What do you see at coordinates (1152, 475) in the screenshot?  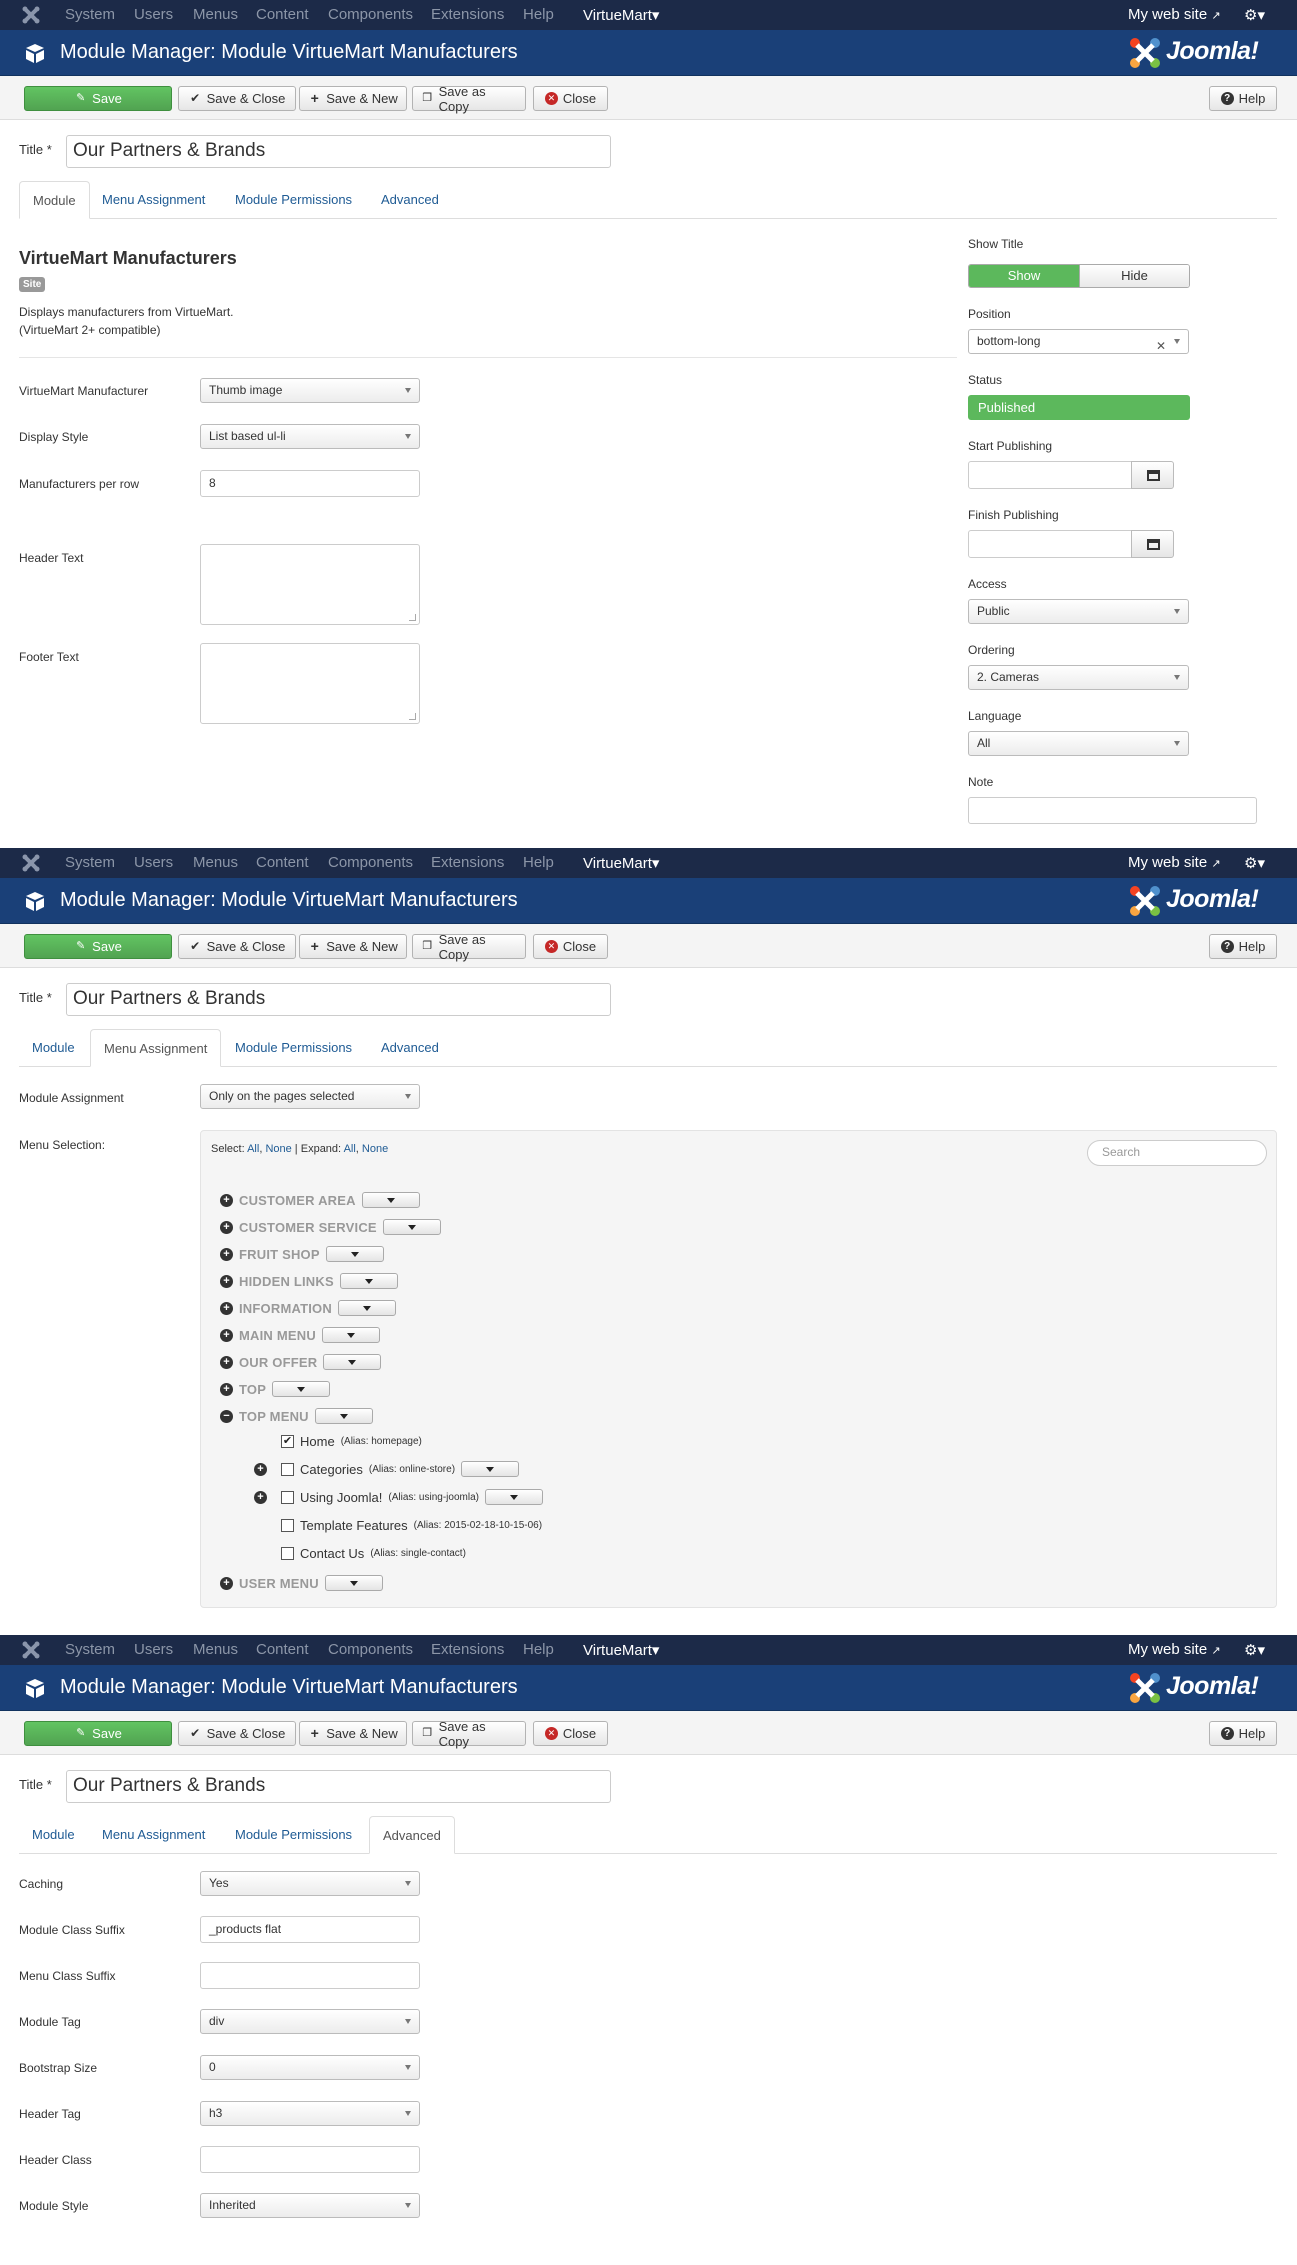 I see `calendar-button` at bounding box center [1152, 475].